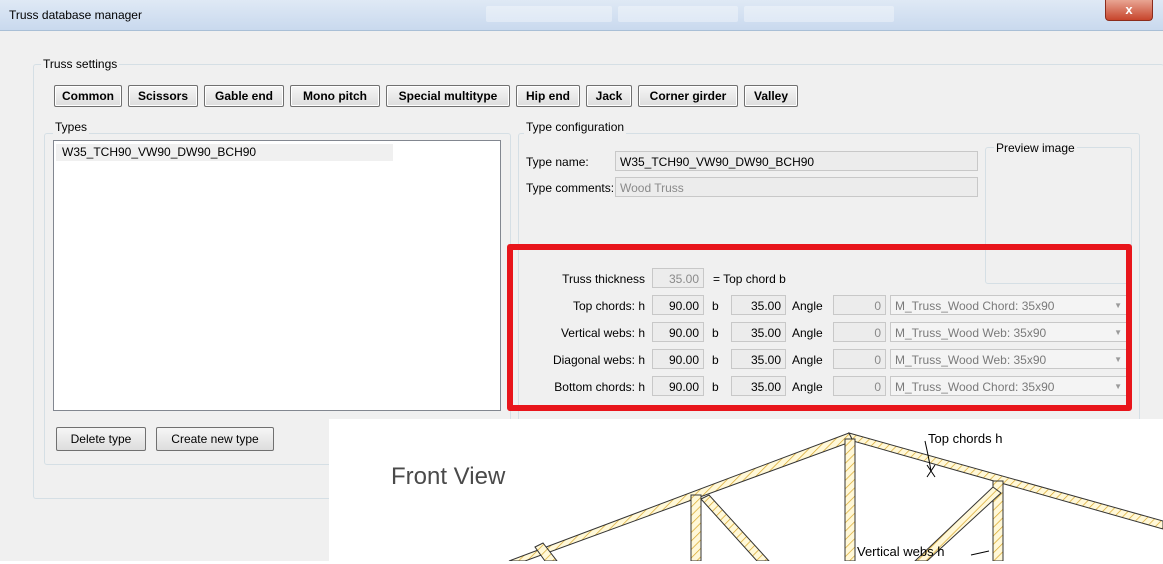  What do you see at coordinates (771, 96) in the screenshot?
I see `valley-button: Valley` at bounding box center [771, 96].